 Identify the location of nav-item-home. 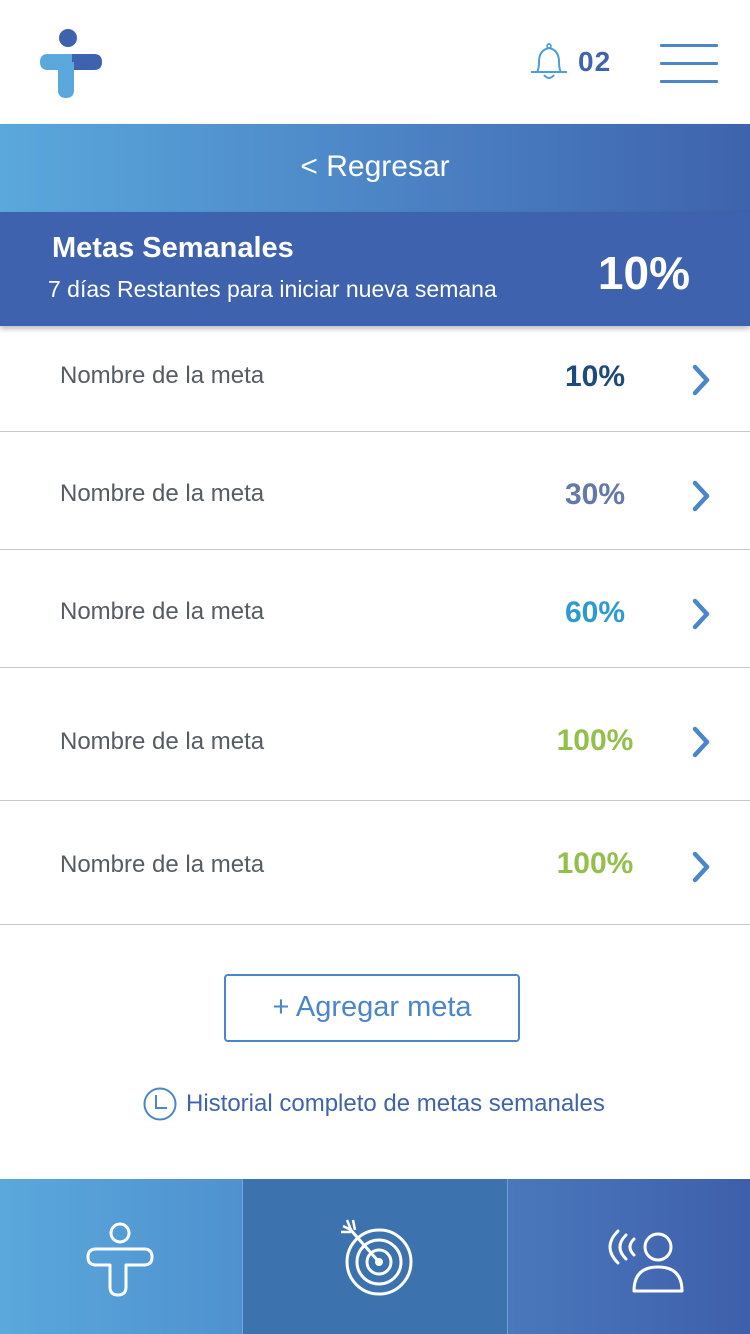
(121, 1256).